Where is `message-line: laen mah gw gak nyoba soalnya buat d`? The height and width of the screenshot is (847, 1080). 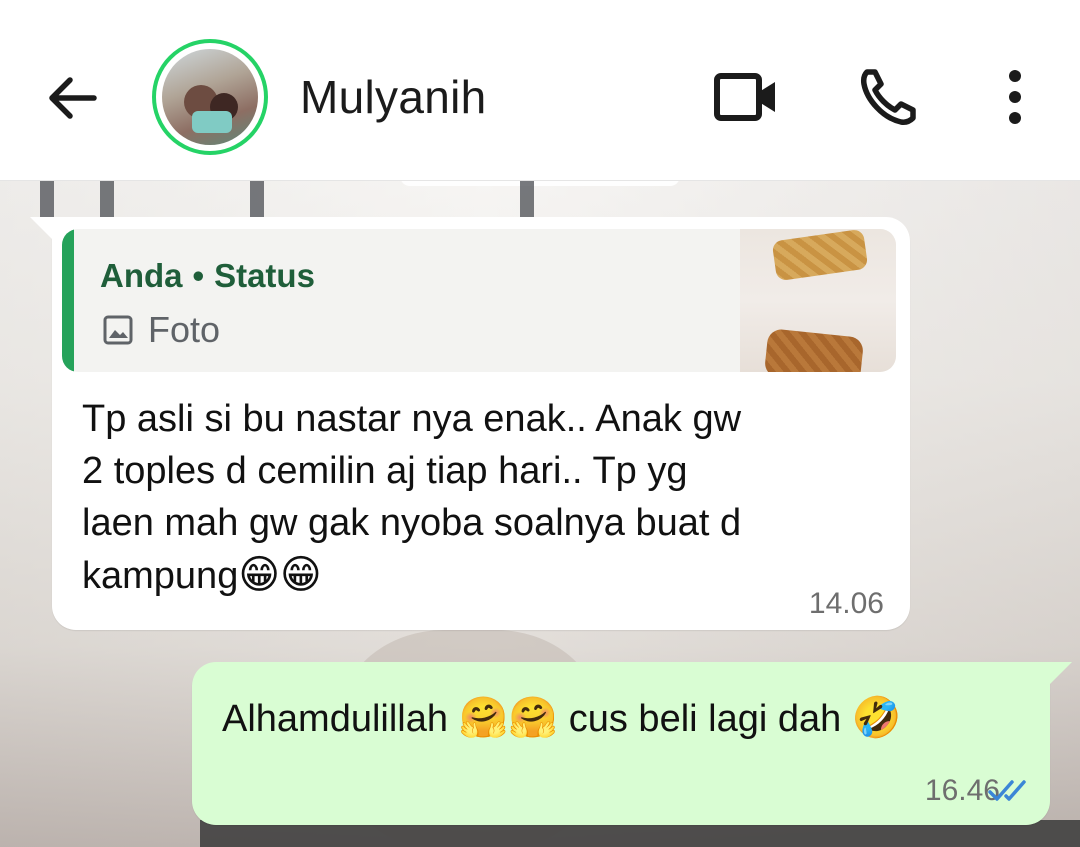 message-line: laen mah gw gak nyoba soalnya buat d is located at coordinates (412, 523).